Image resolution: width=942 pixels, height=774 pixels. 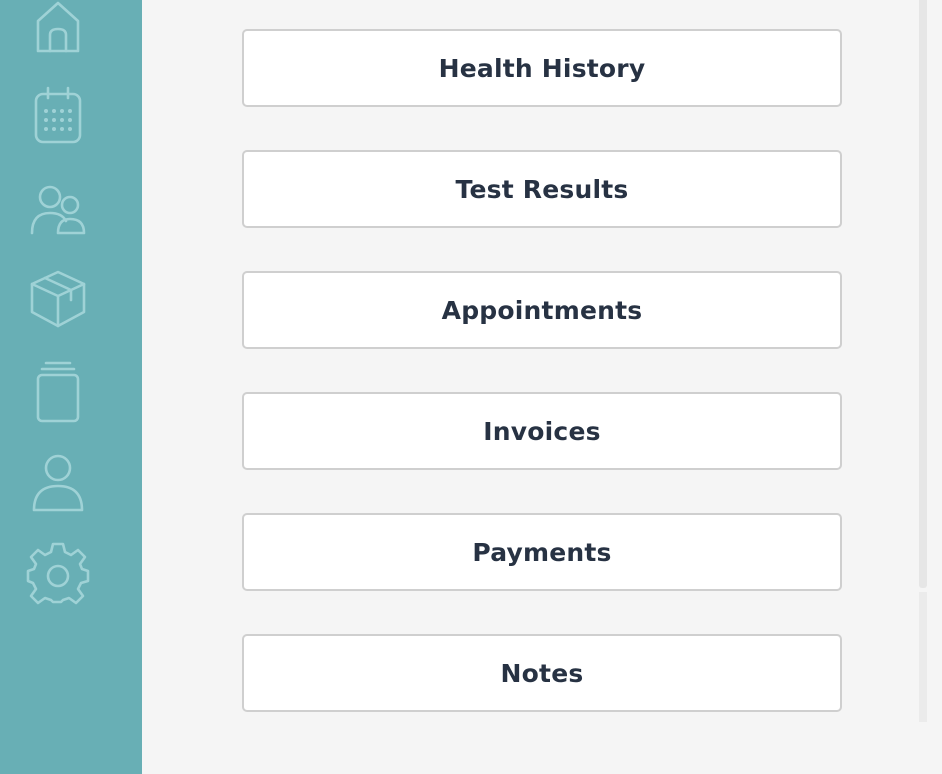 I want to click on box-icon, so click(x=58, y=299).